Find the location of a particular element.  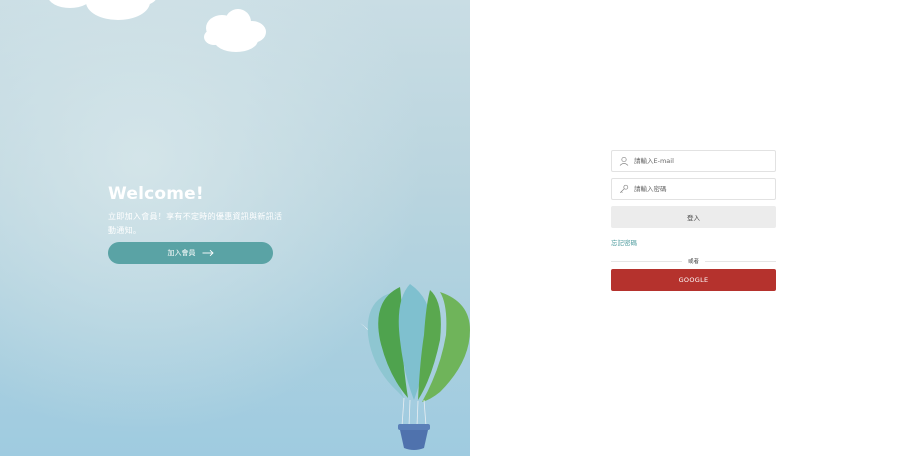

welcome-description: 立即加入會員！享有不定時的優惠資訊與新訊活動通知。 is located at coordinates (195, 223).